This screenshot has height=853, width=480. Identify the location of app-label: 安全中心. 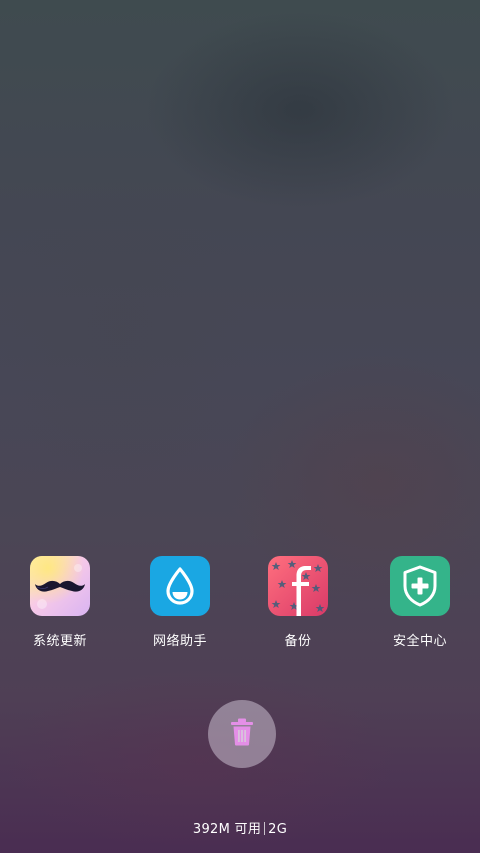
(419, 641).